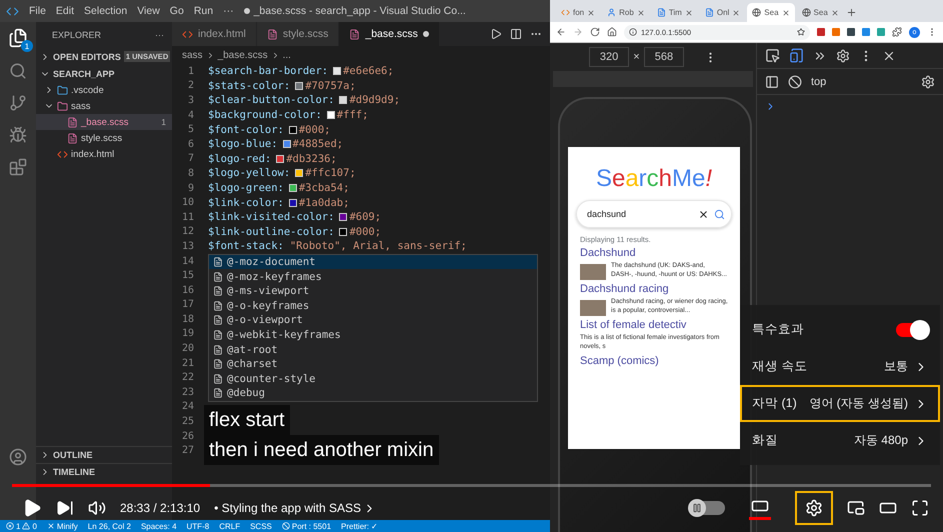 This screenshot has height=532, width=943. I want to click on status-item: CRLF, so click(229, 526).